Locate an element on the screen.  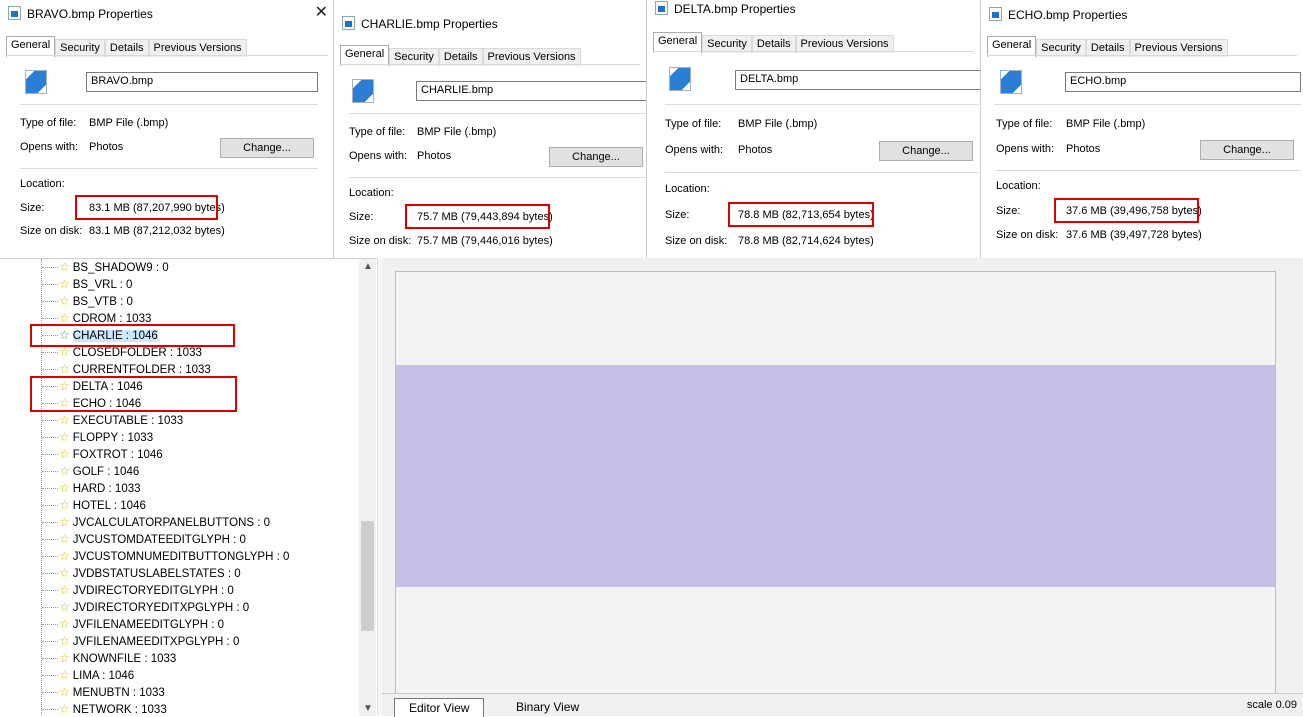
dialog-title: ECHO.bmp Properties is located at coordinates (1058, 14).